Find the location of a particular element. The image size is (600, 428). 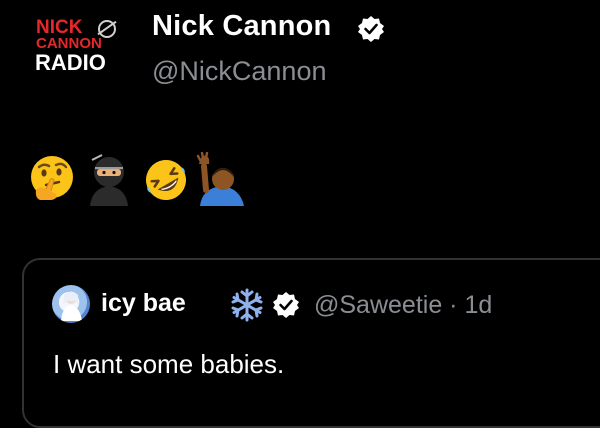

quoted-author-display-name: icy bae is located at coordinates (143, 303).